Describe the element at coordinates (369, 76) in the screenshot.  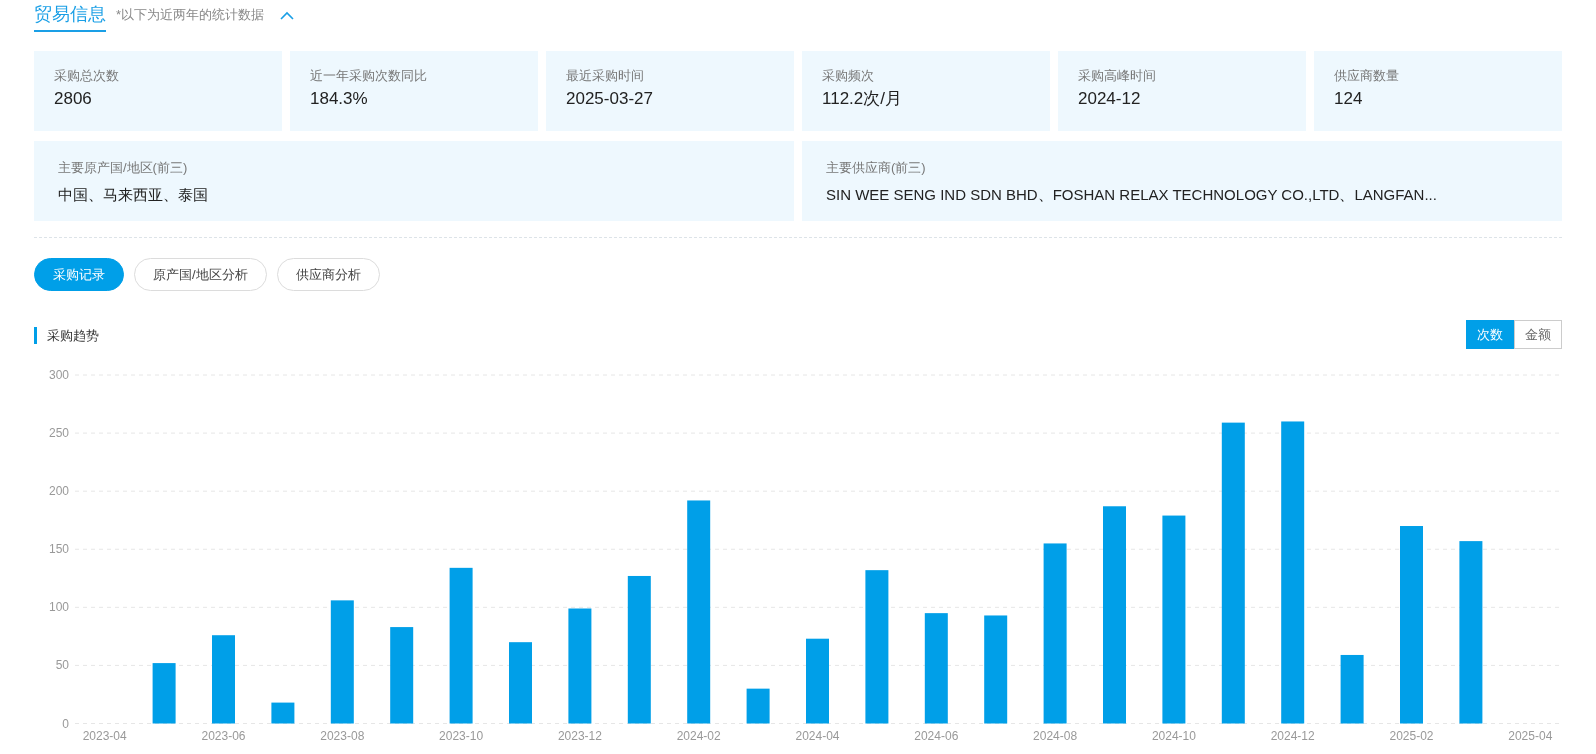
I see `stat-label: 近一年采购次数同比` at that location.